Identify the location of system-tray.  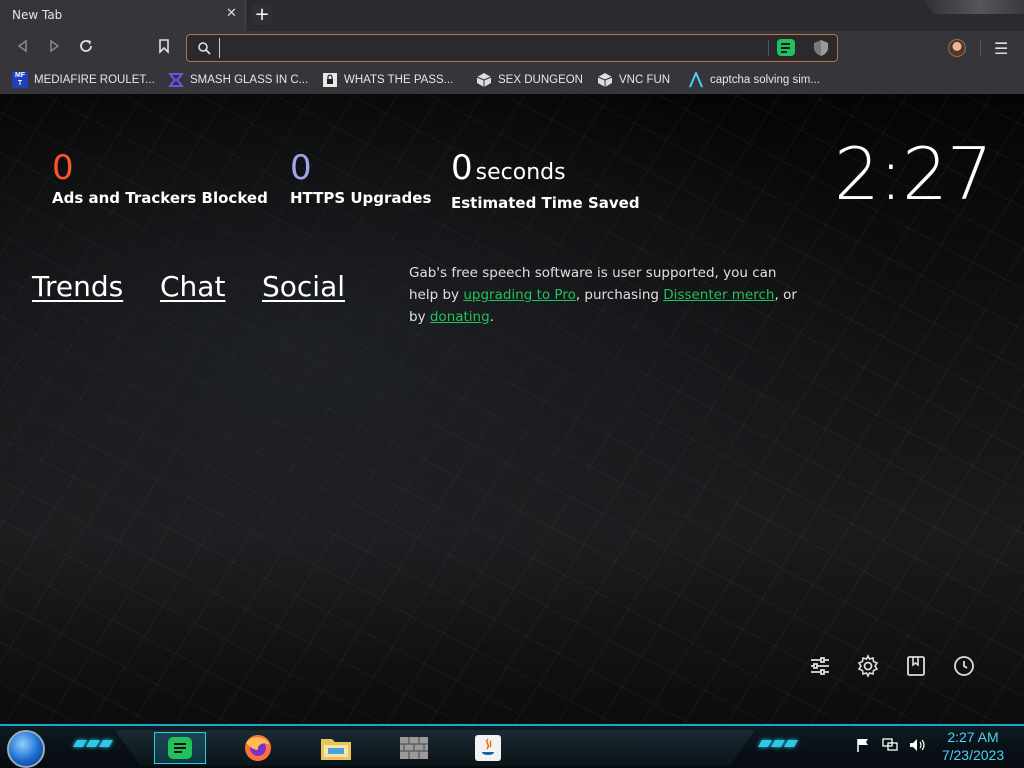
(891, 745).